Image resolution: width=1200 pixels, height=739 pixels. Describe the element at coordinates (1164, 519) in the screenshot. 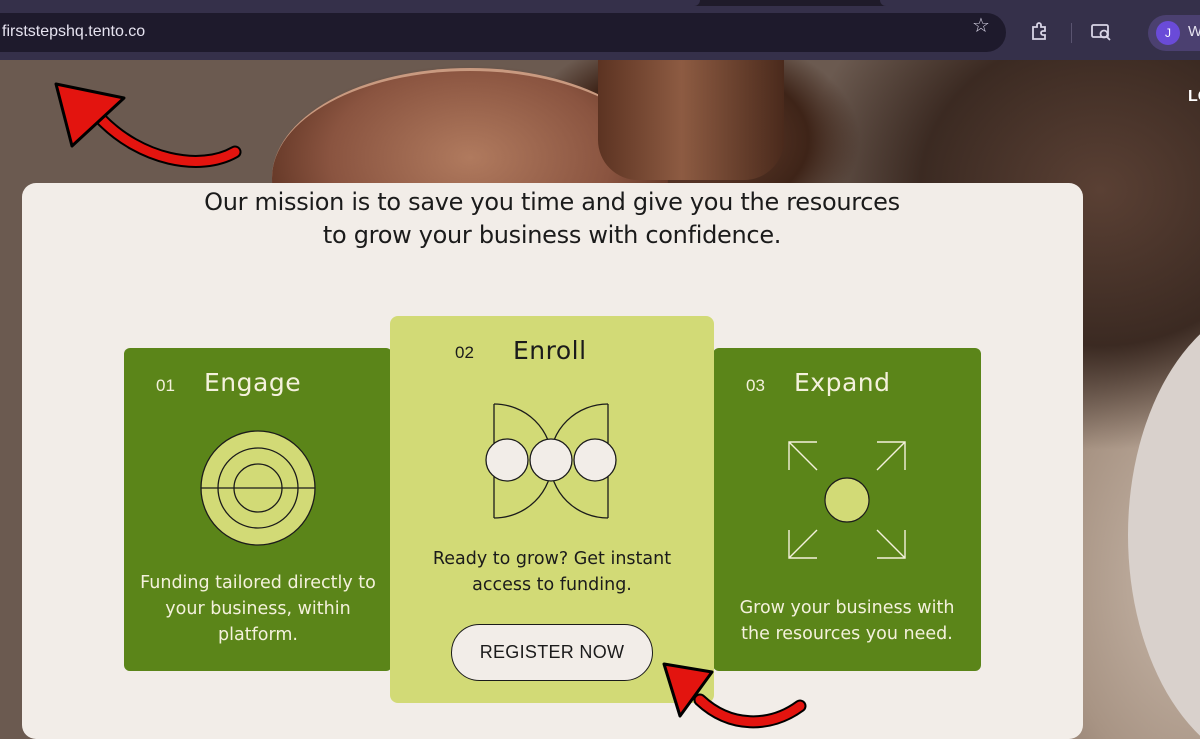

I see `decorative-circle` at that location.